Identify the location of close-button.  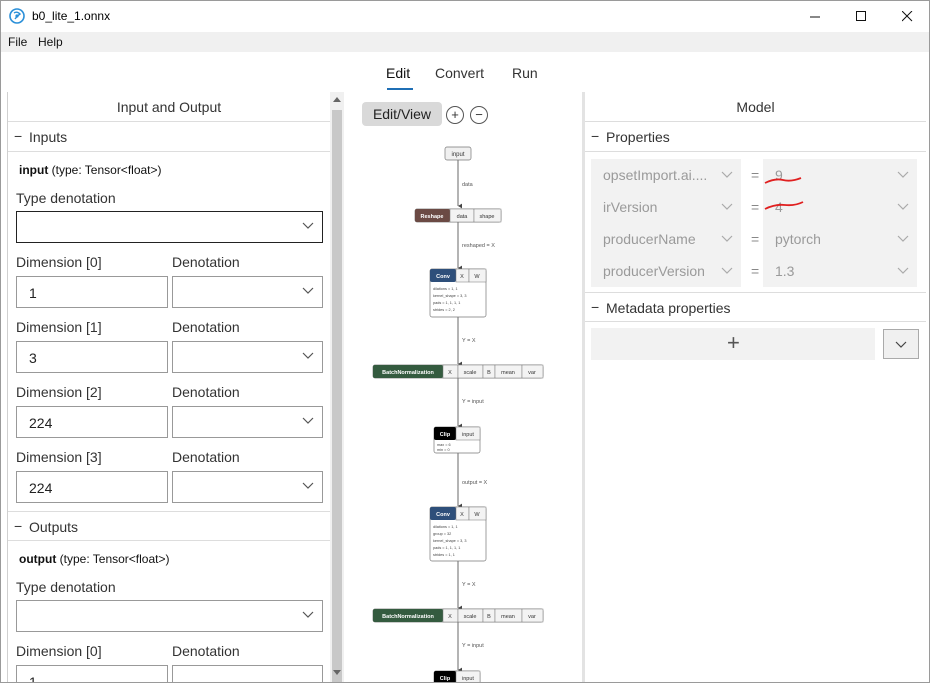
(906, 16).